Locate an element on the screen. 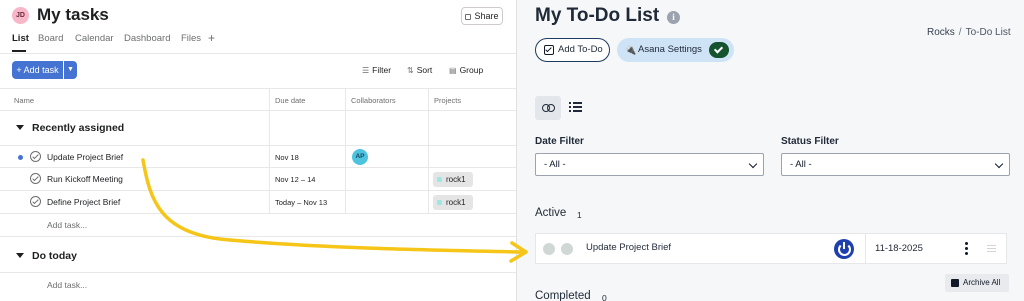 This screenshot has height=301, width=1024. active-tab-indicator is located at coordinates (19, 51).